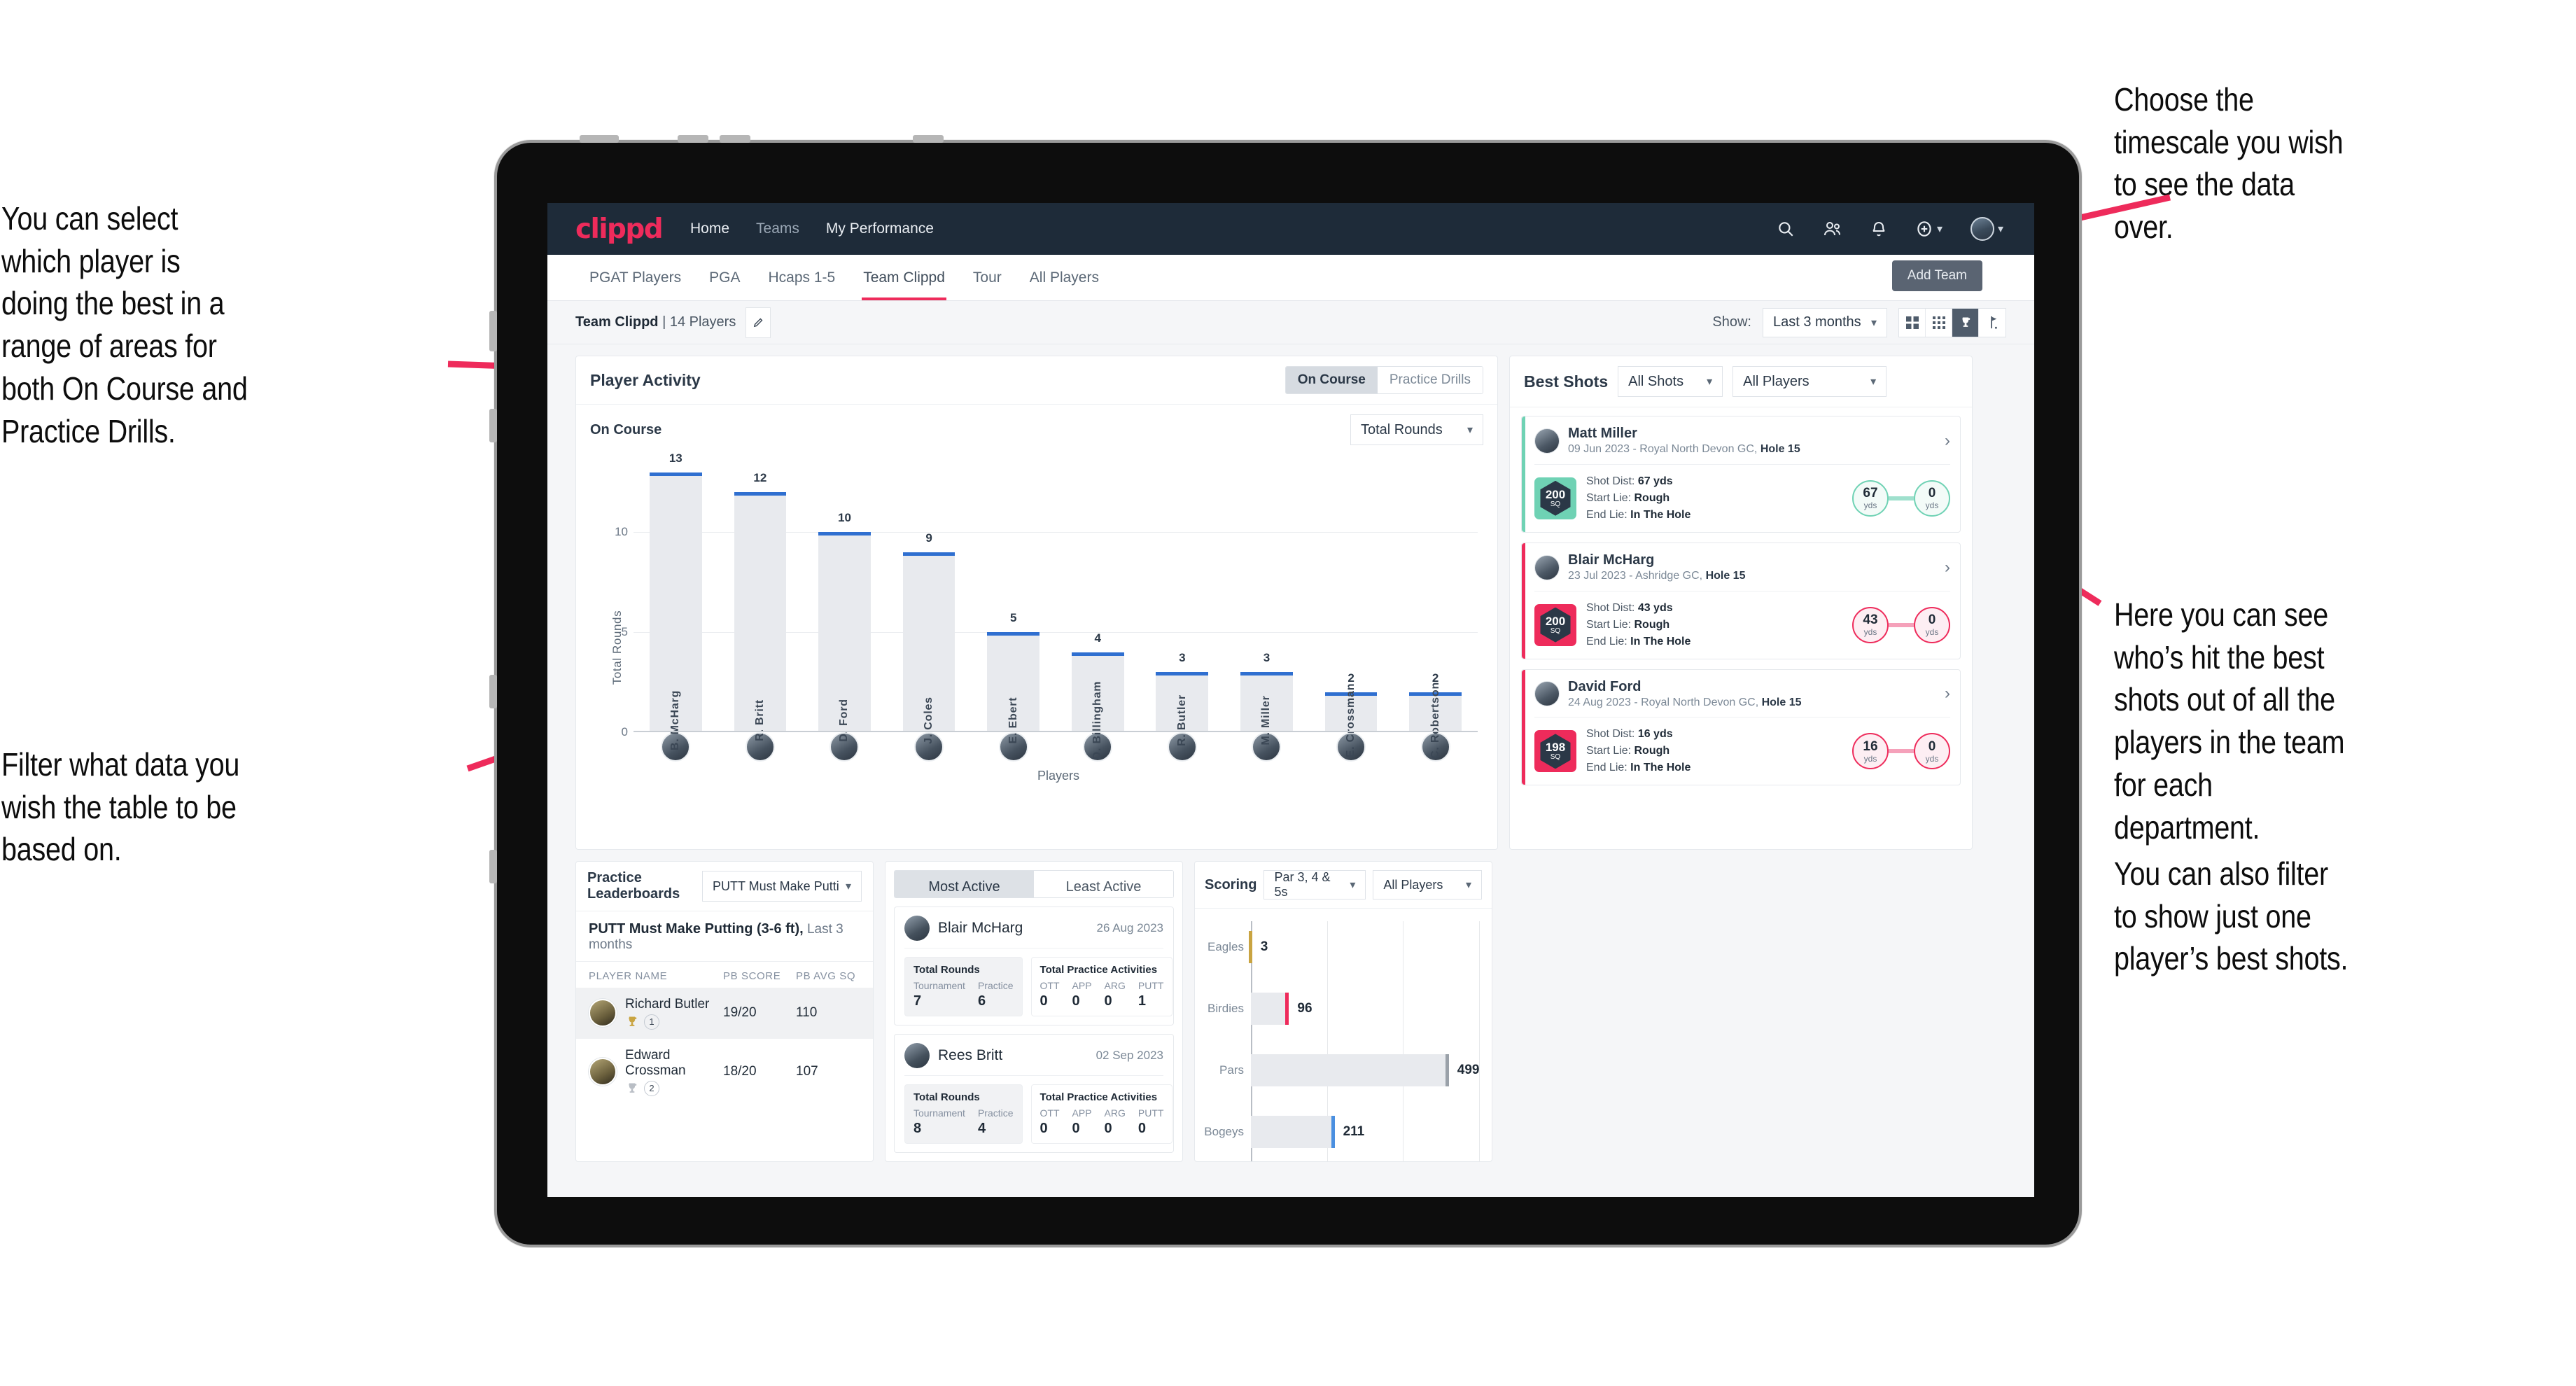 The width and height of the screenshot is (2576, 1386). I want to click on nav-link-home: Home, so click(710, 228).